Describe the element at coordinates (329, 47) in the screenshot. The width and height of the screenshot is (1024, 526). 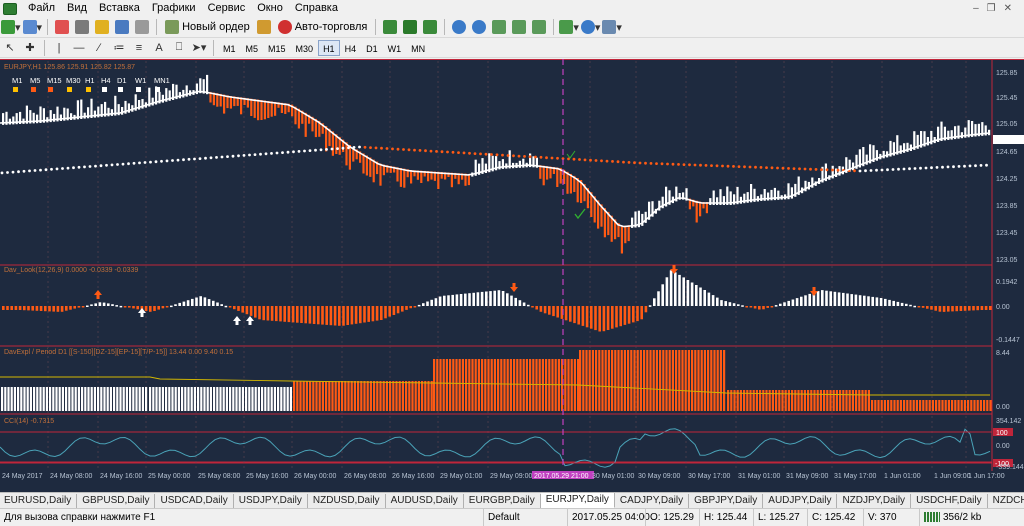
I see `timeframe-h1: H1` at that location.